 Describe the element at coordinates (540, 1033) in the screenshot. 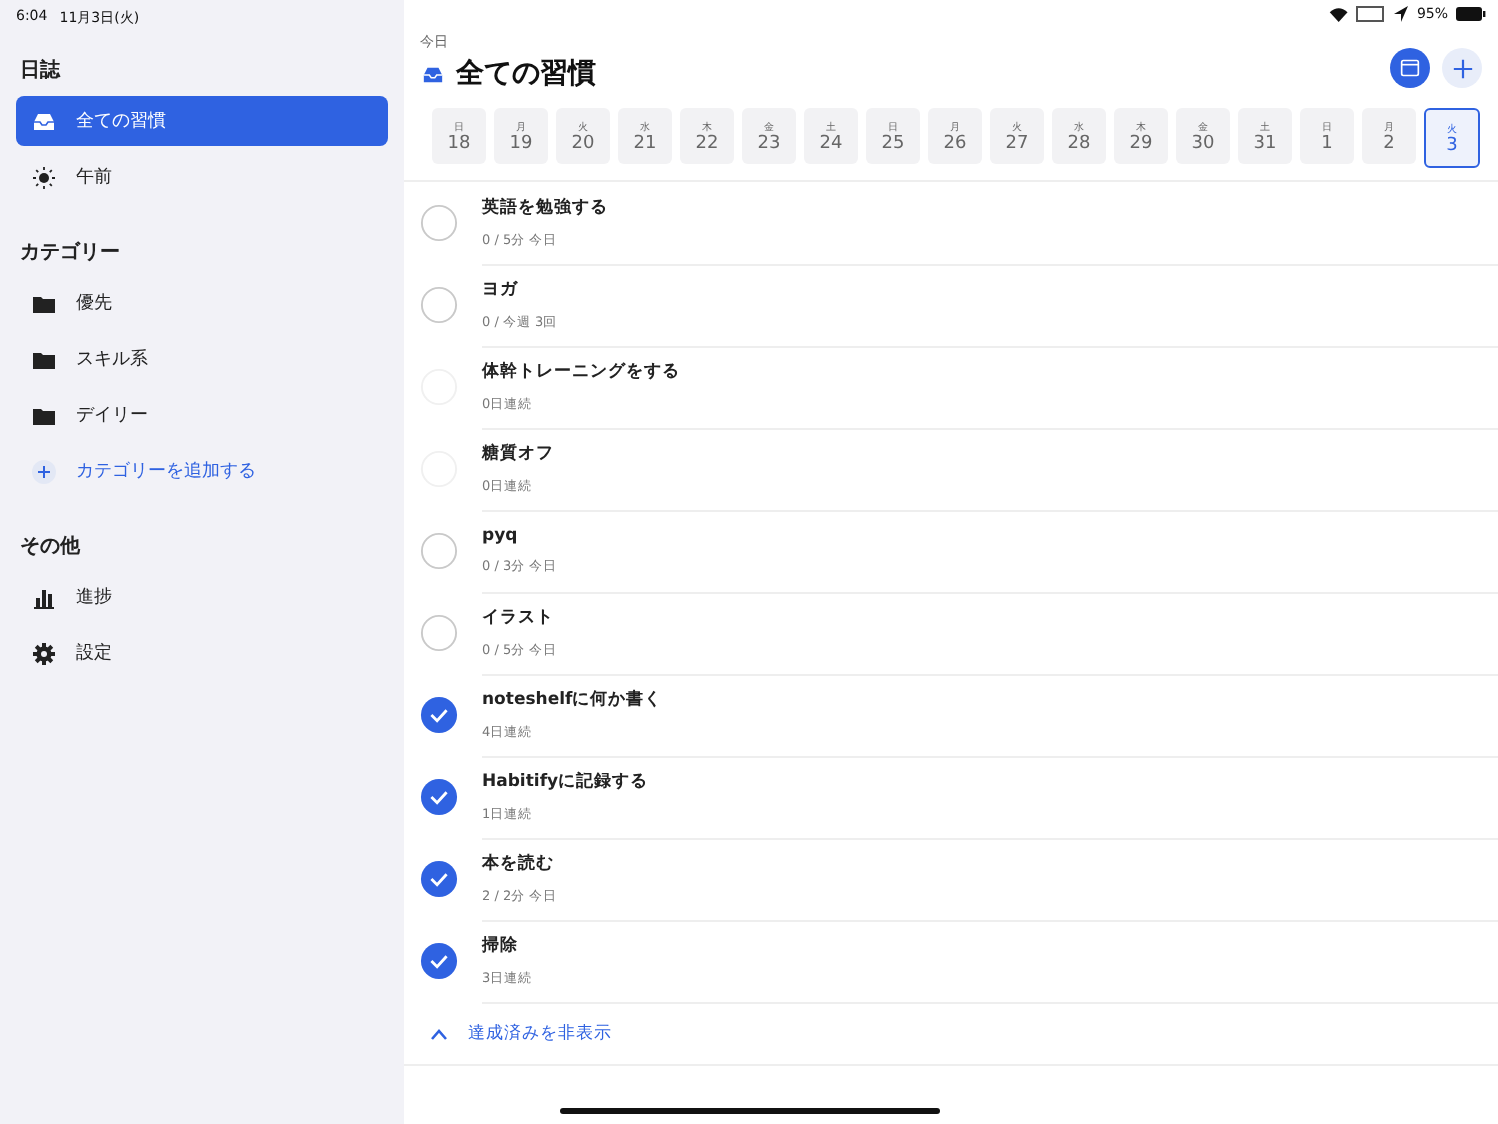

I see `hide-completed-link: 達成済みを非表示` at that location.